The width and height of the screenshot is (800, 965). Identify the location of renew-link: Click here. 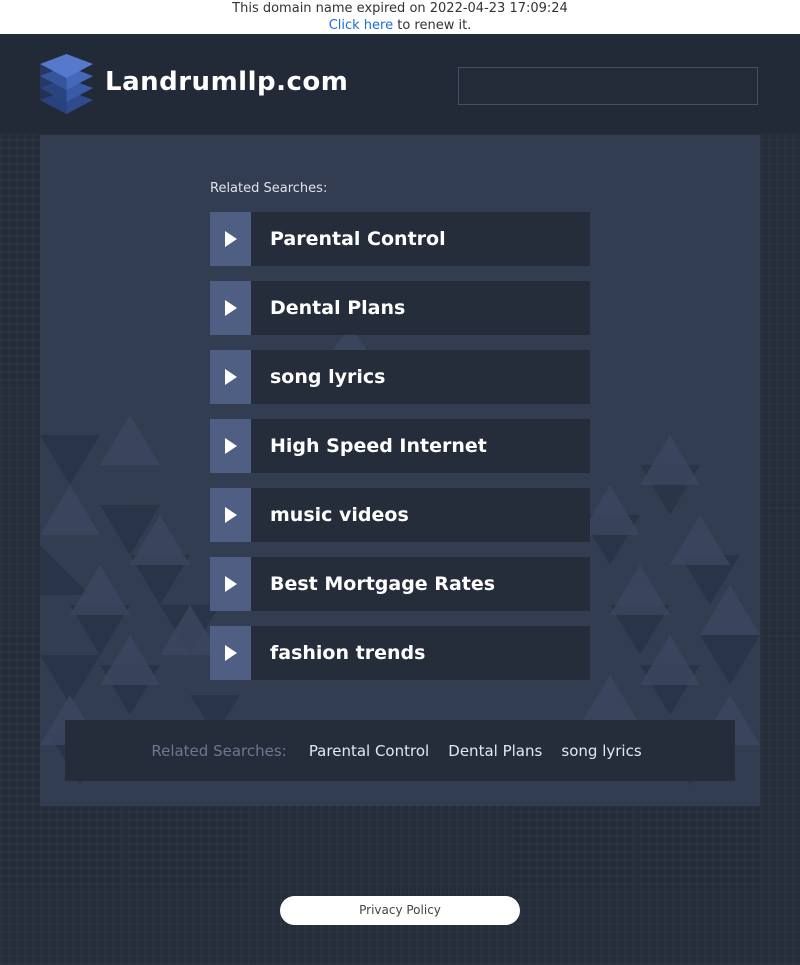
(361, 25).